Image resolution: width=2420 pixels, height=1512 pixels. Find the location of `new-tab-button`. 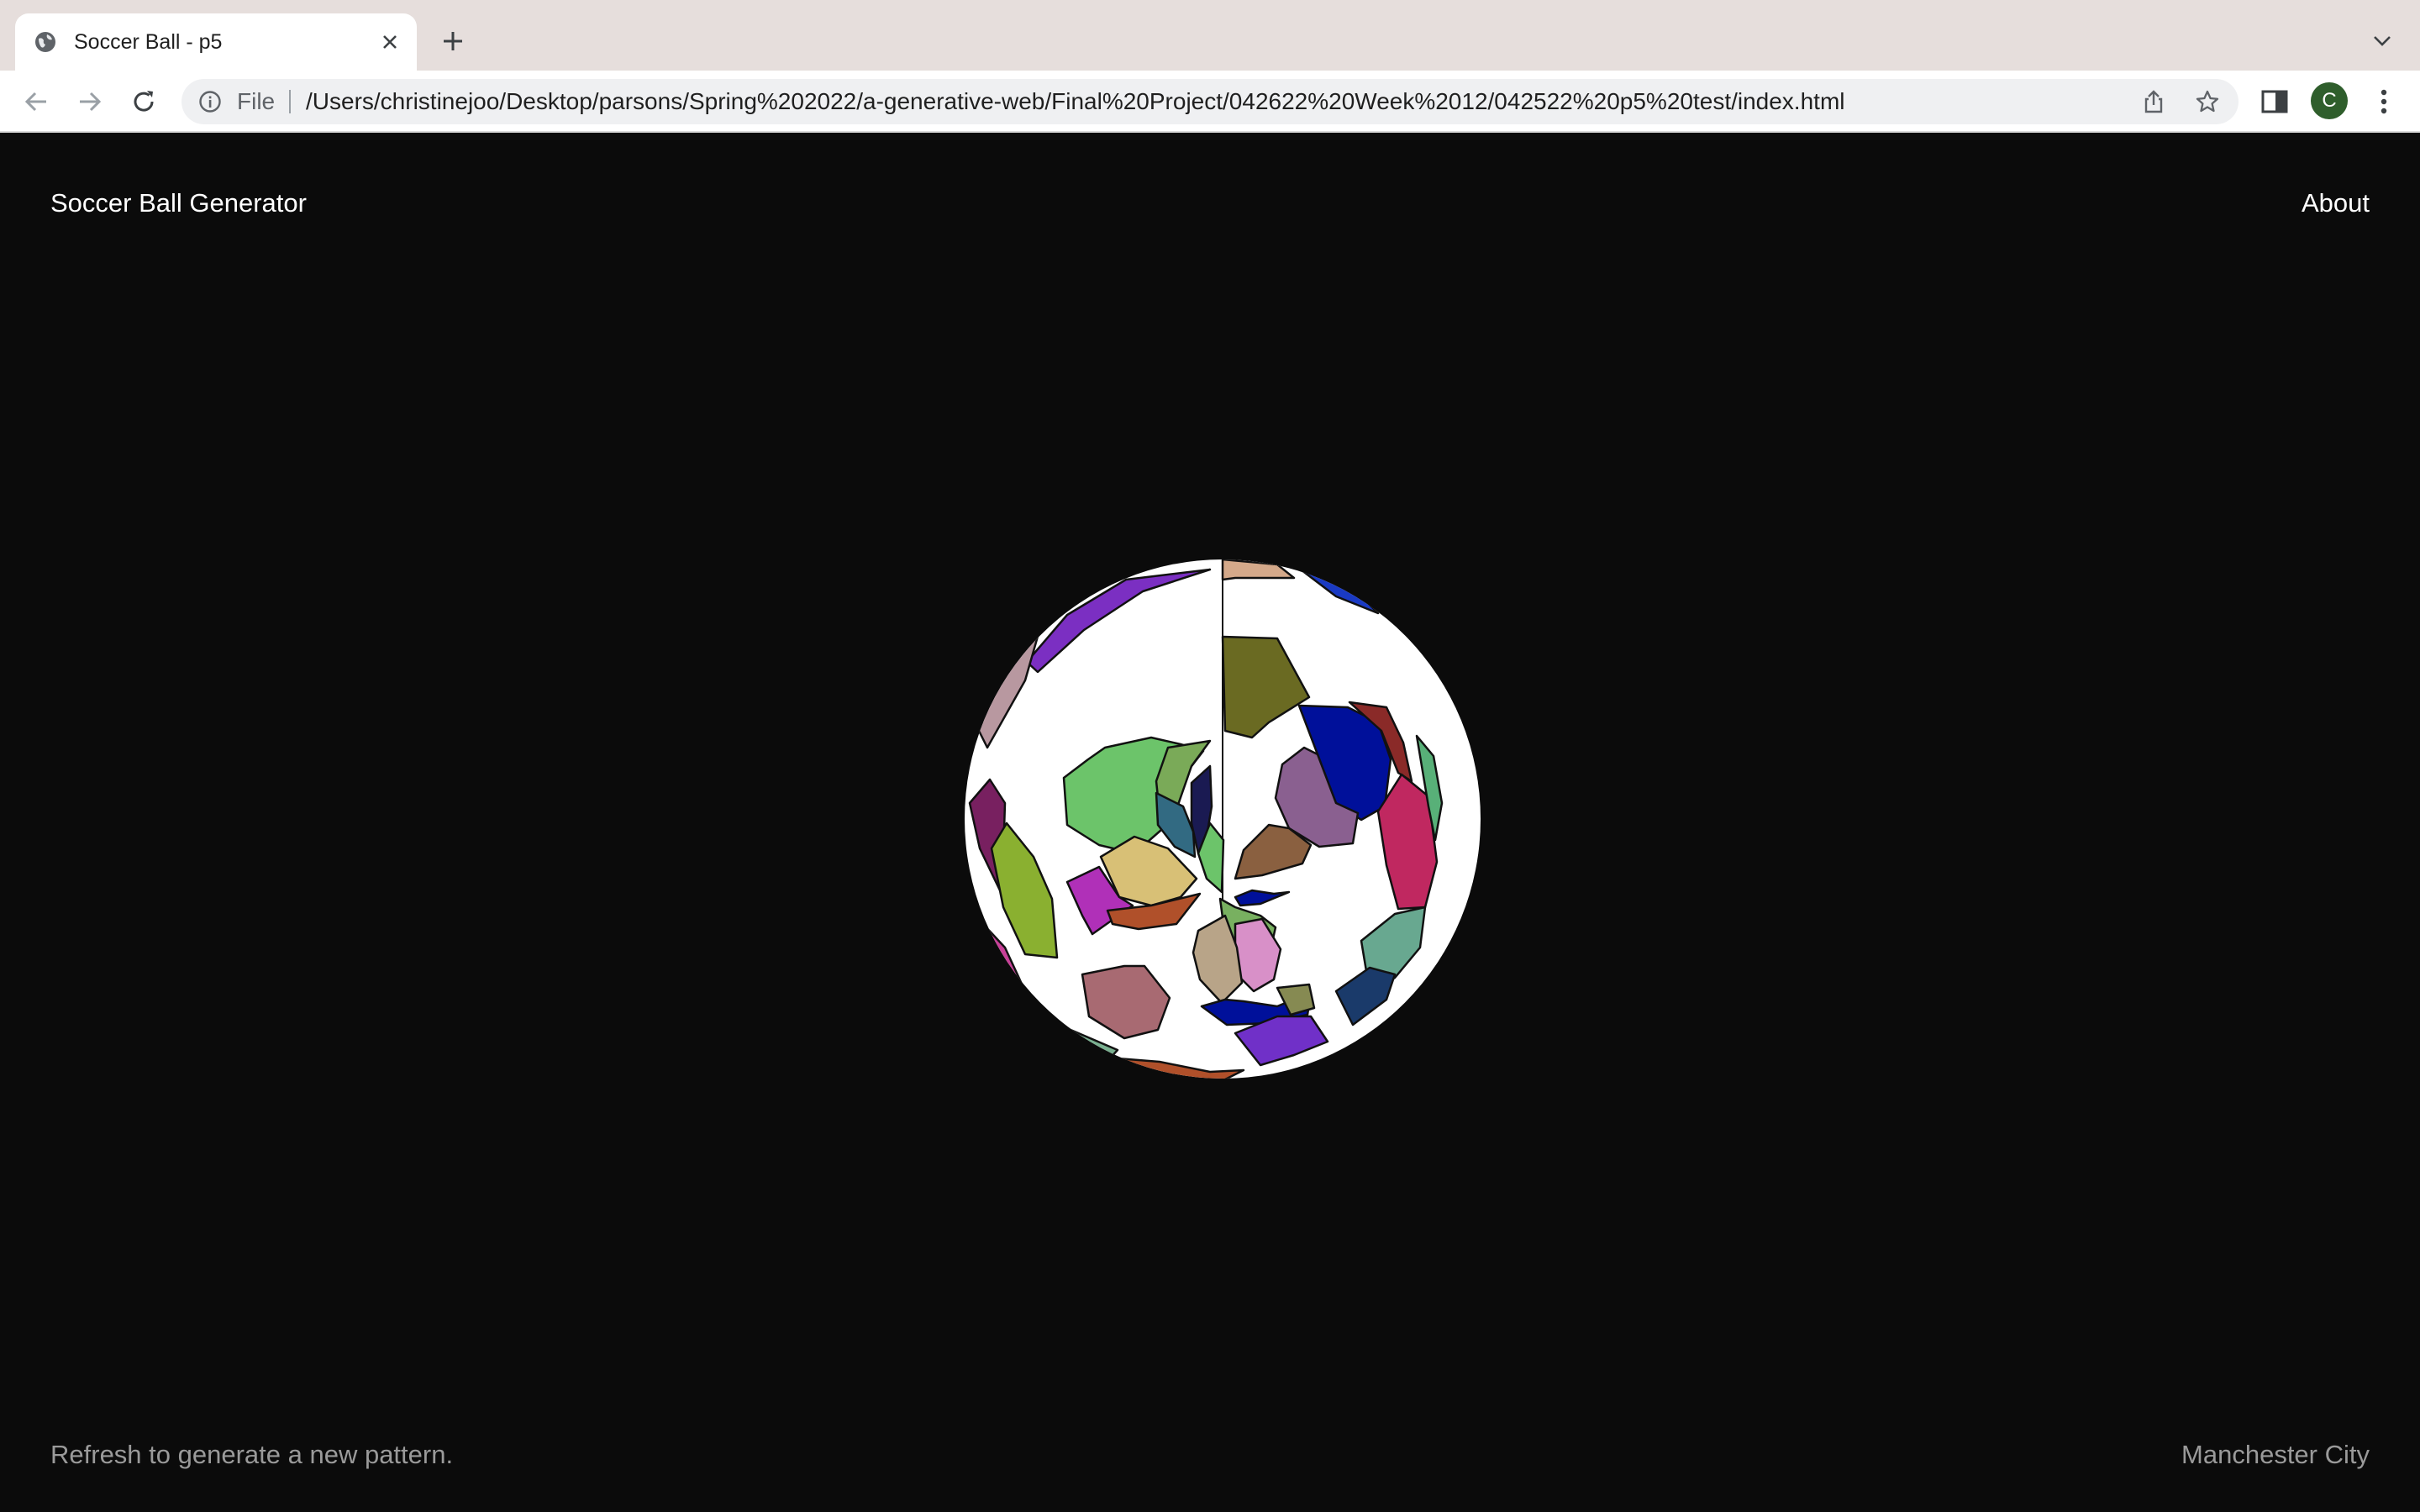

new-tab-button is located at coordinates (453, 41).